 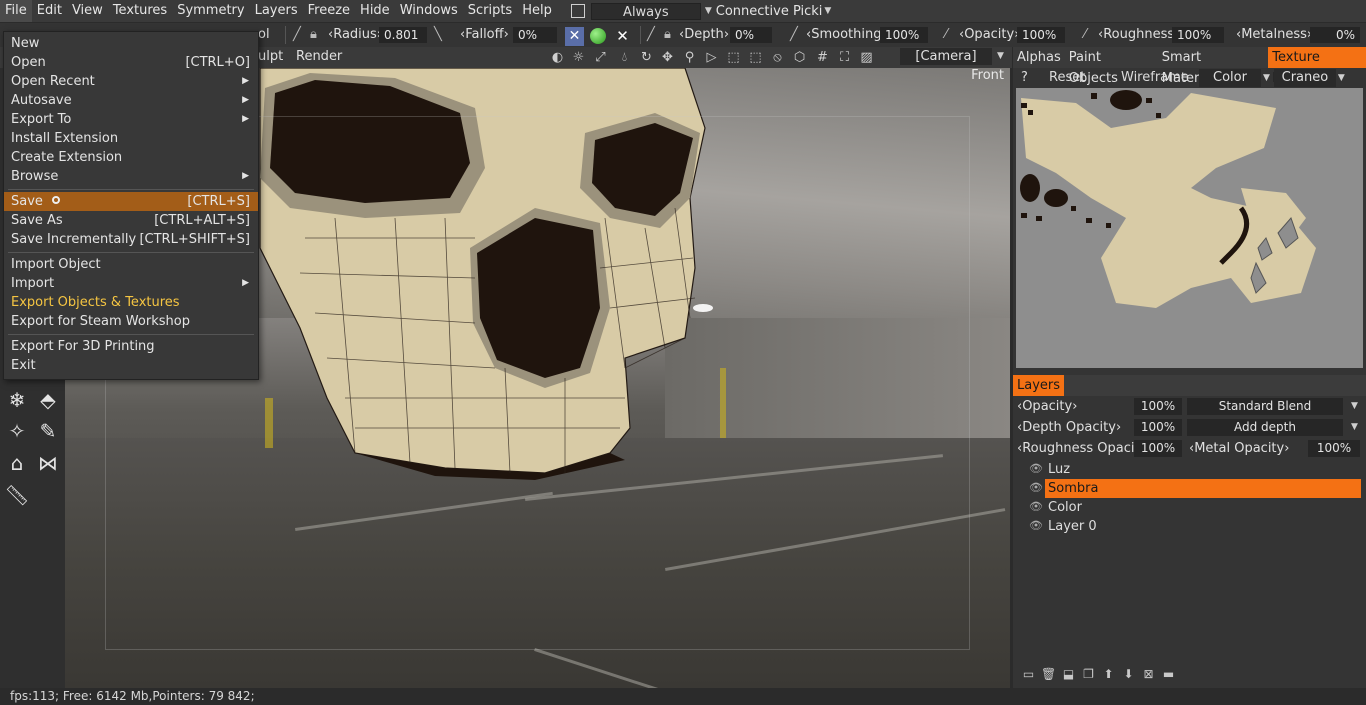 What do you see at coordinates (131, 81) in the screenshot?
I see `menu-item-open-recent: Open Recent ▶` at bounding box center [131, 81].